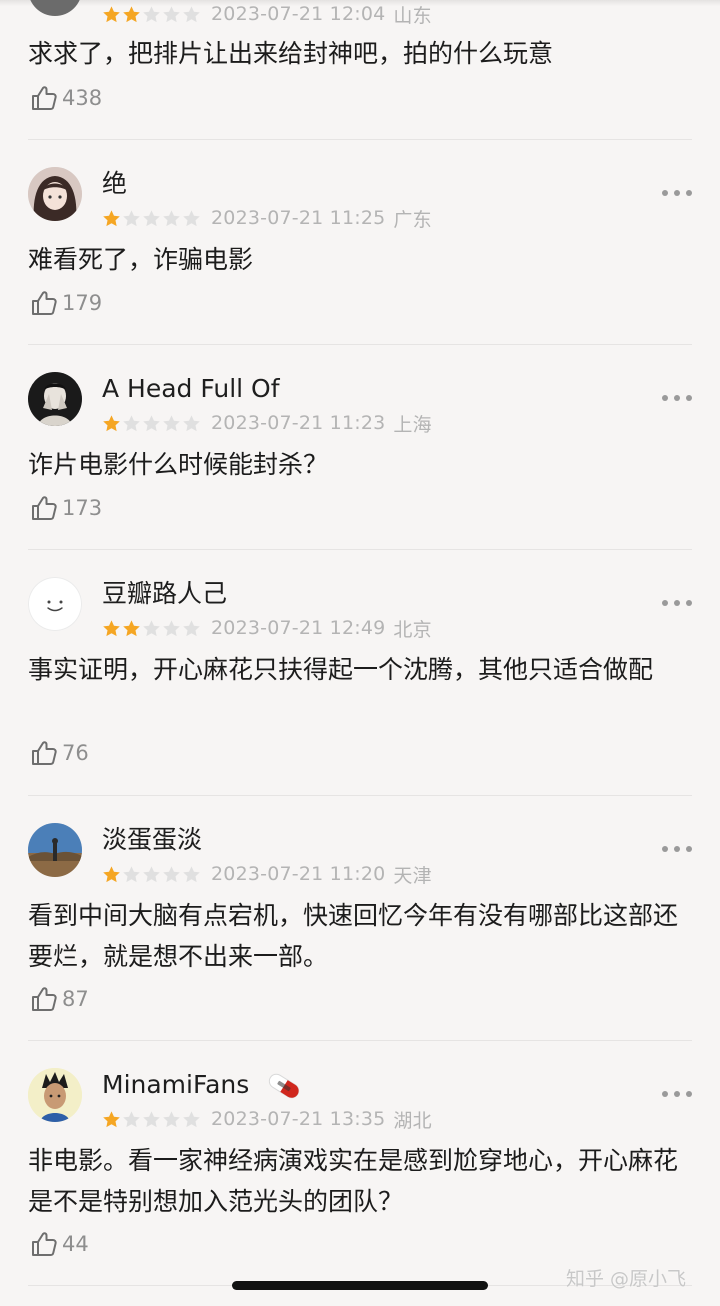 The image size is (720, 1306). I want to click on comment-date: 2023-07-21 12:04, so click(298, 14).